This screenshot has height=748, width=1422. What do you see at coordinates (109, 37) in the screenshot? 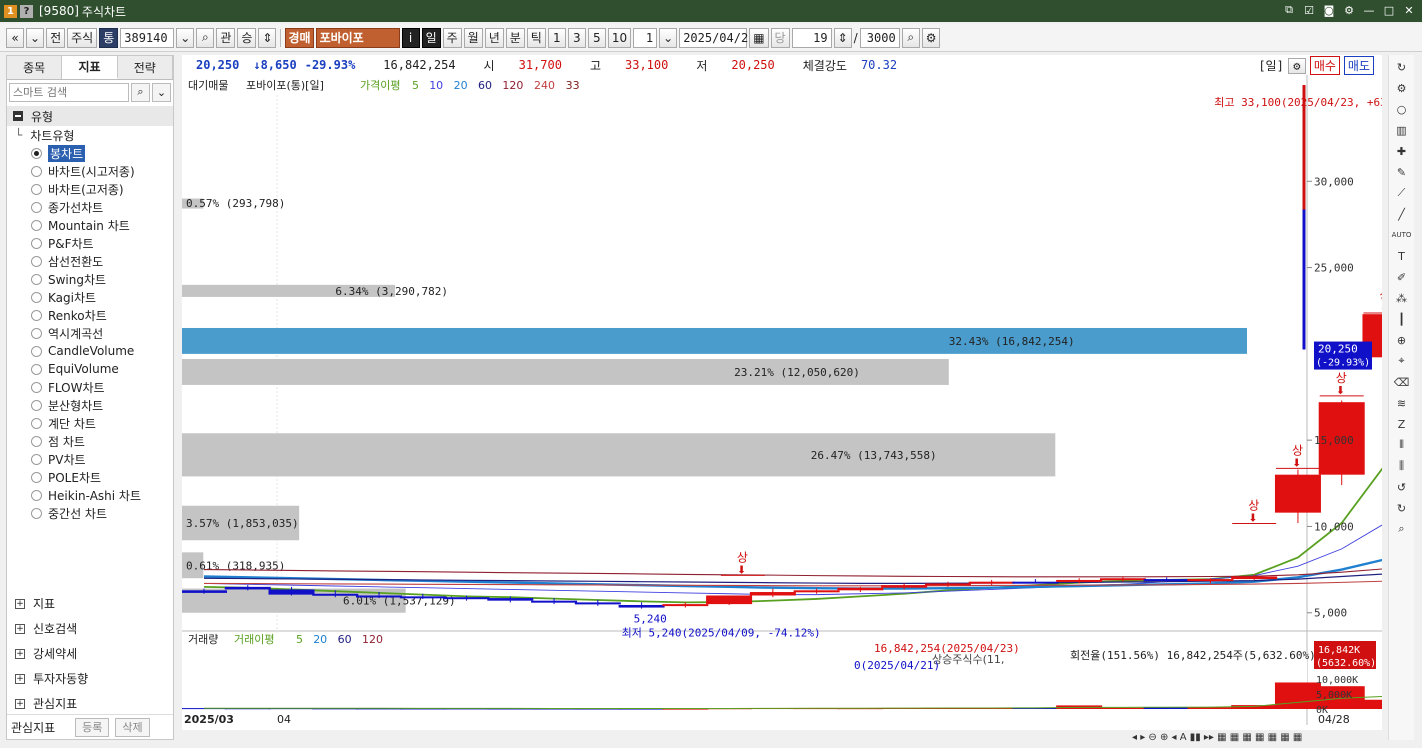
I see `tong-button: 통` at bounding box center [109, 37].